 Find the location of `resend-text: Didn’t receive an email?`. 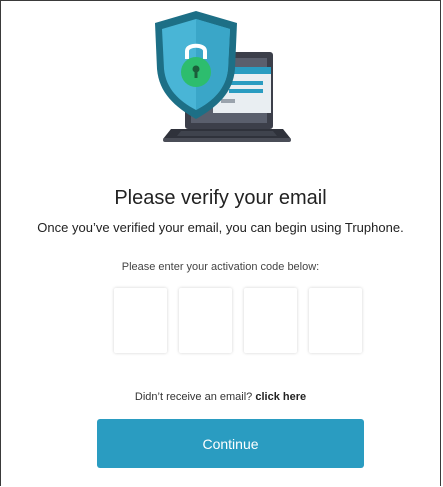

resend-text: Didn’t receive an email? is located at coordinates (193, 397).